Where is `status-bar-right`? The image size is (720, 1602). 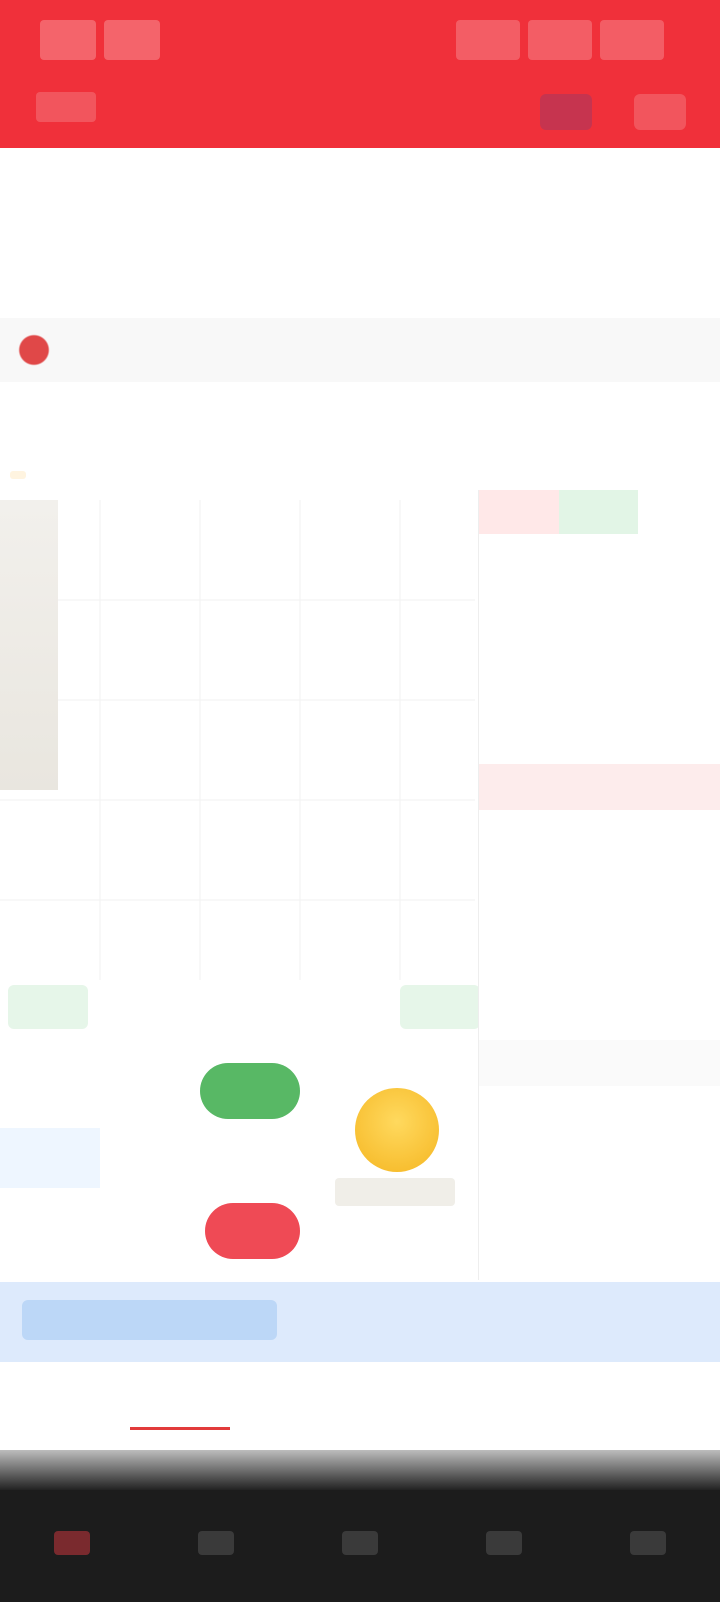
status-bar-right is located at coordinates (544, 40).